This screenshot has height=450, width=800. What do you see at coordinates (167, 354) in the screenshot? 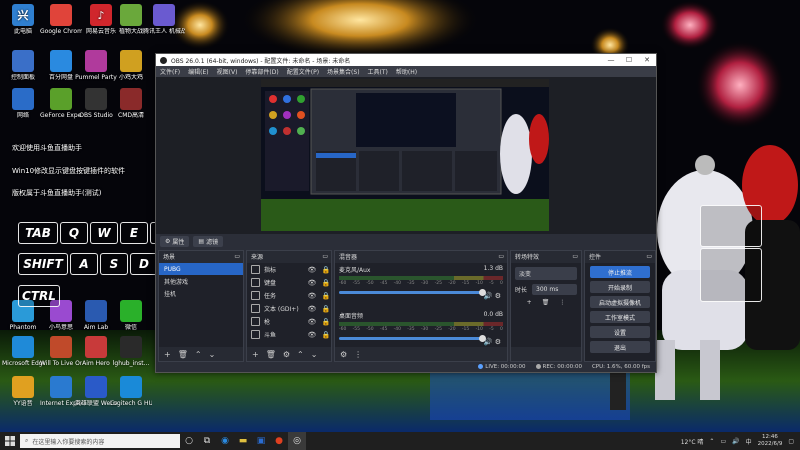
I see `add-scene-button: +` at bounding box center [167, 354].